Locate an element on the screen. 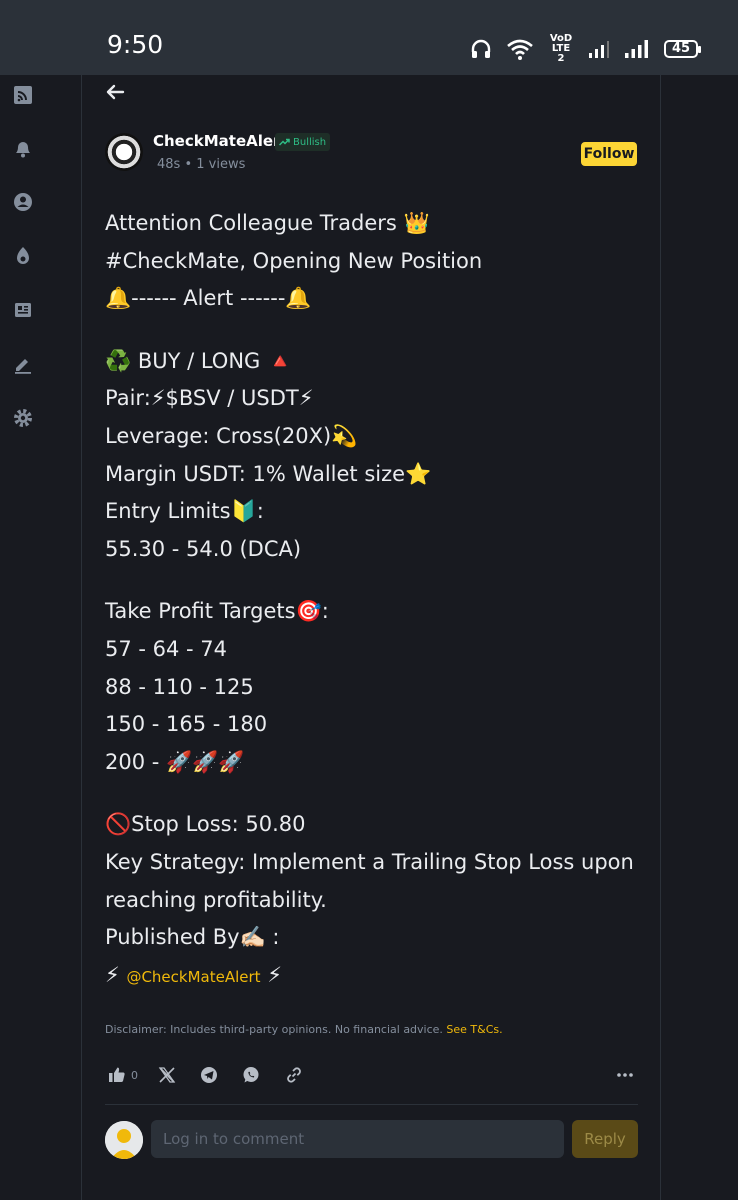 The image size is (738, 1200). reply-button: Reply is located at coordinates (605, 1139).